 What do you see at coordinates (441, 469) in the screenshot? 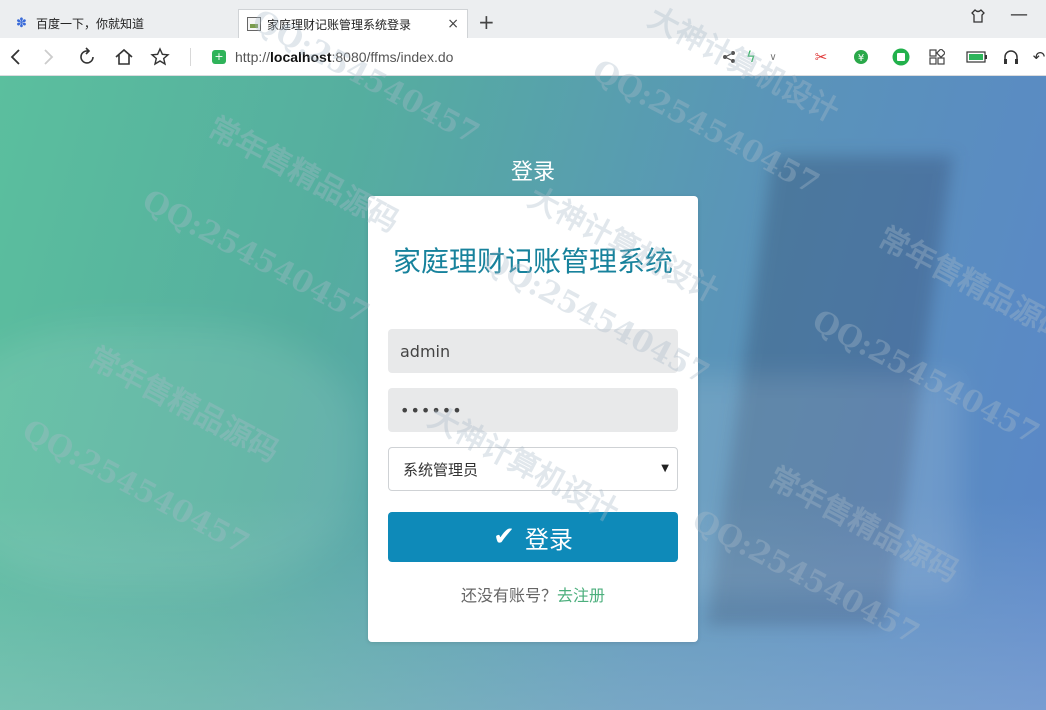
I see `role-selected-value: 系统管理员` at bounding box center [441, 469].